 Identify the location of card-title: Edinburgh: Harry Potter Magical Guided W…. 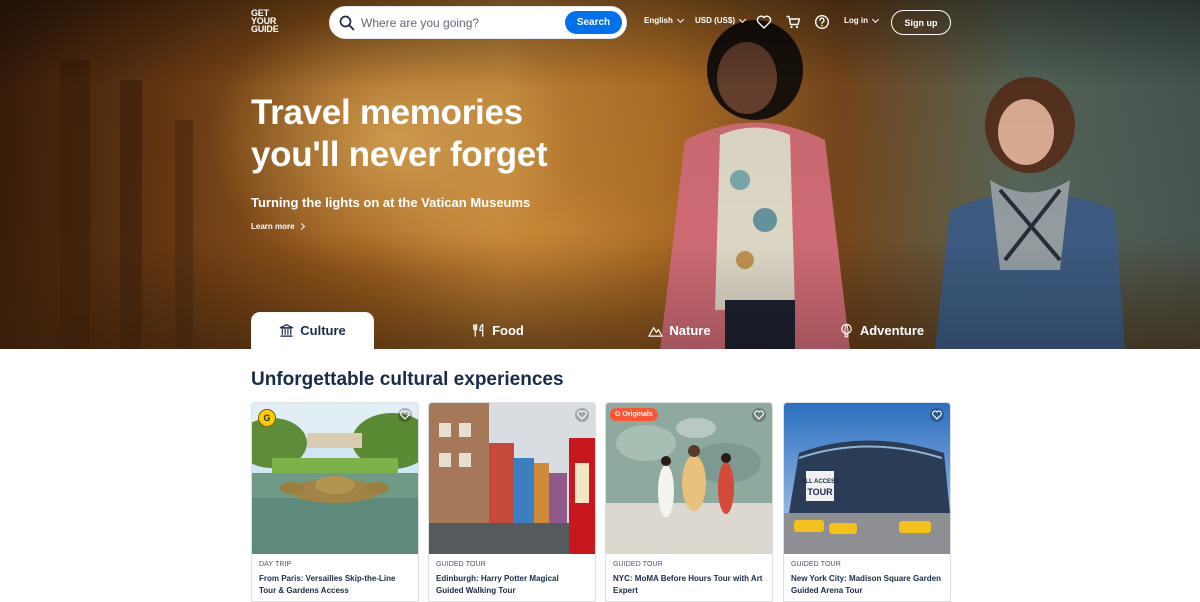
(497, 584).